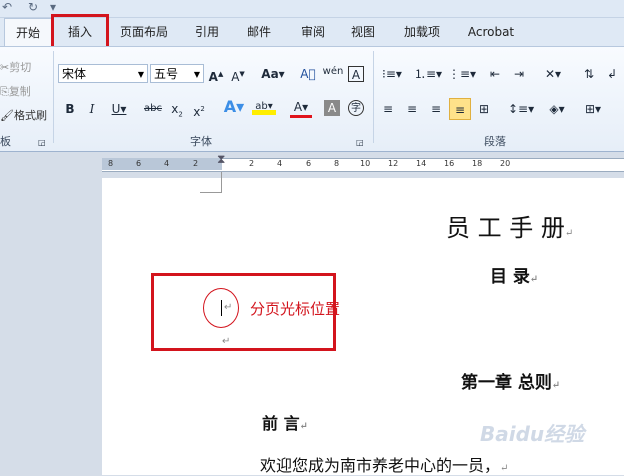  What do you see at coordinates (5, 141) in the screenshot?
I see `clipboard-group-label-fragment: 板` at bounding box center [5, 141].